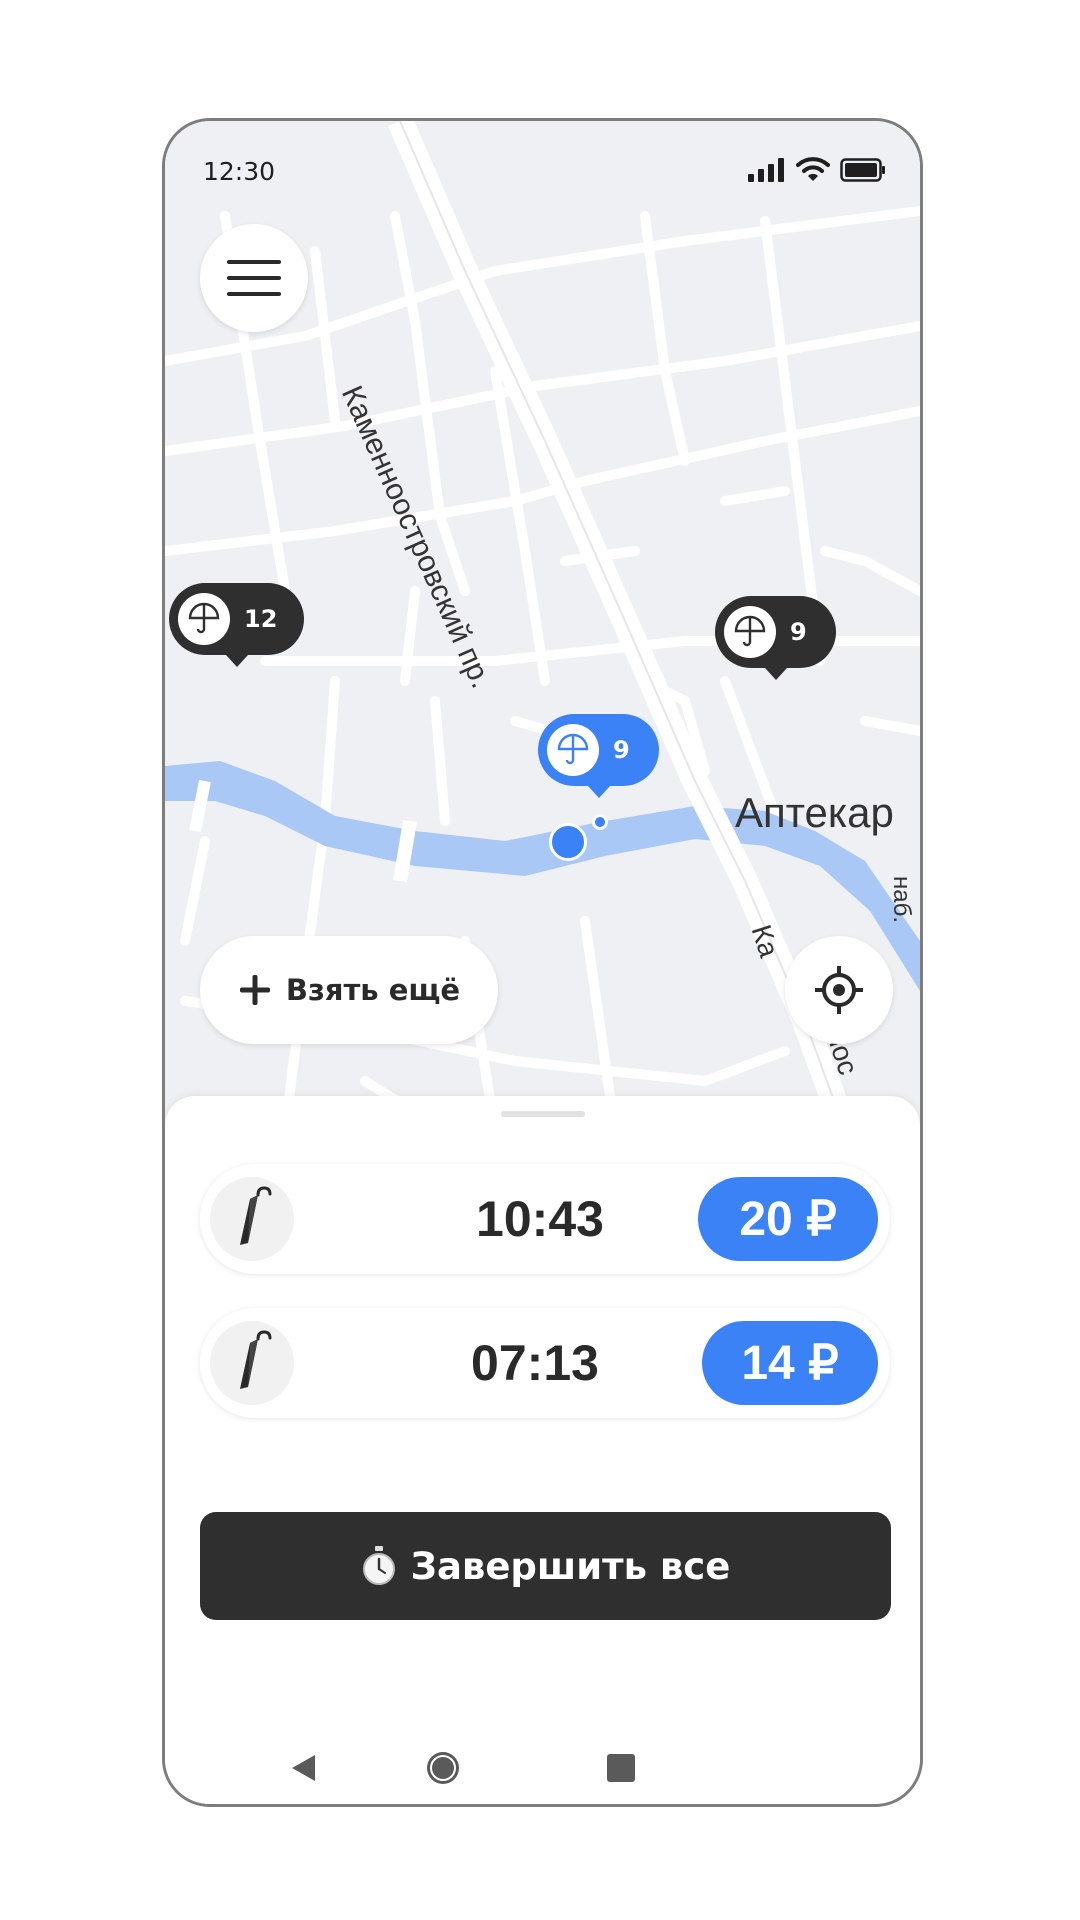 The width and height of the screenshot is (1080, 1920). Describe the element at coordinates (540, 1219) in the screenshot. I see `rental-timer: 10:43` at that location.